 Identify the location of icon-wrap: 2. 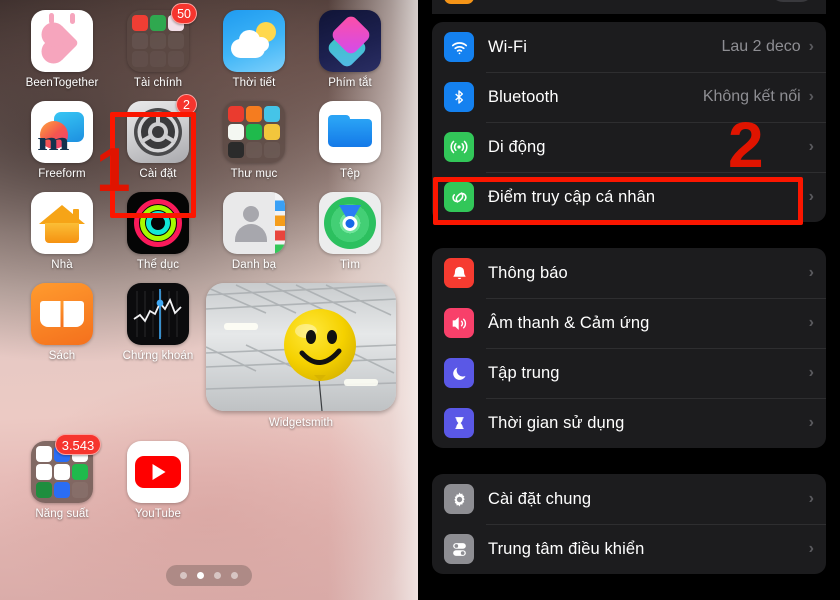
(162, 128).